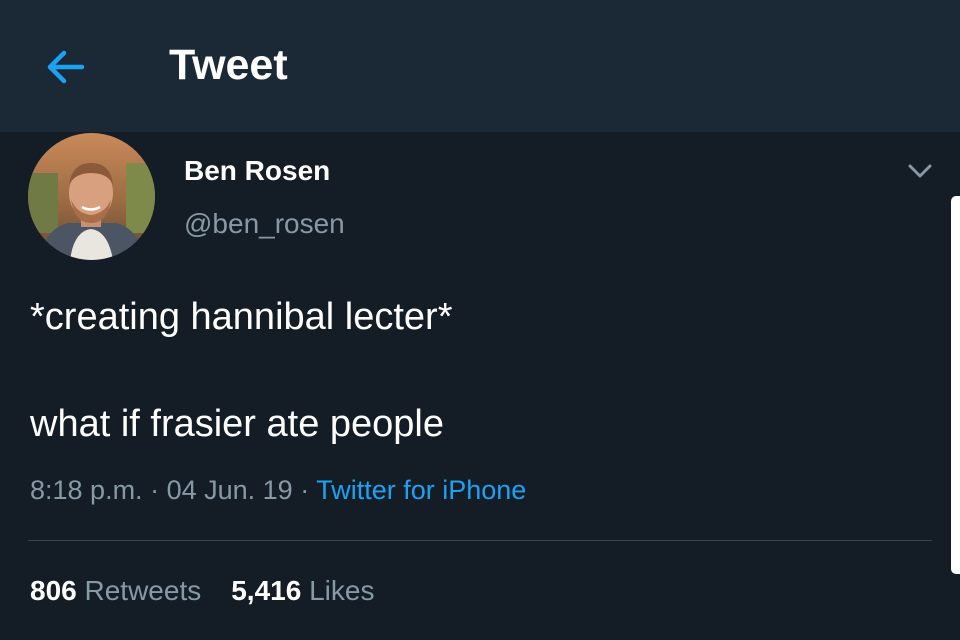 The image size is (960, 640). What do you see at coordinates (266, 590) in the screenshot?
I see `likes-count: 5,416` at bounding box center [266, 590].